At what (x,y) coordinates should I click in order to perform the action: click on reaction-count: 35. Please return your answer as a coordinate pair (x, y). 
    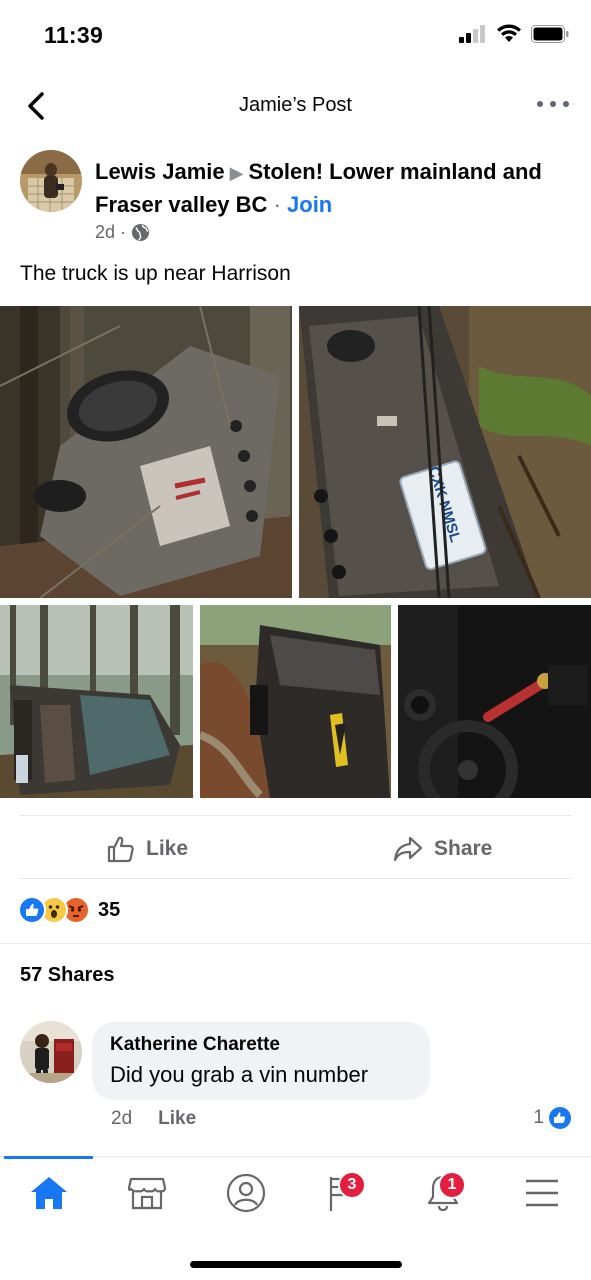
    Looking at the image, I should click on (109, 909).